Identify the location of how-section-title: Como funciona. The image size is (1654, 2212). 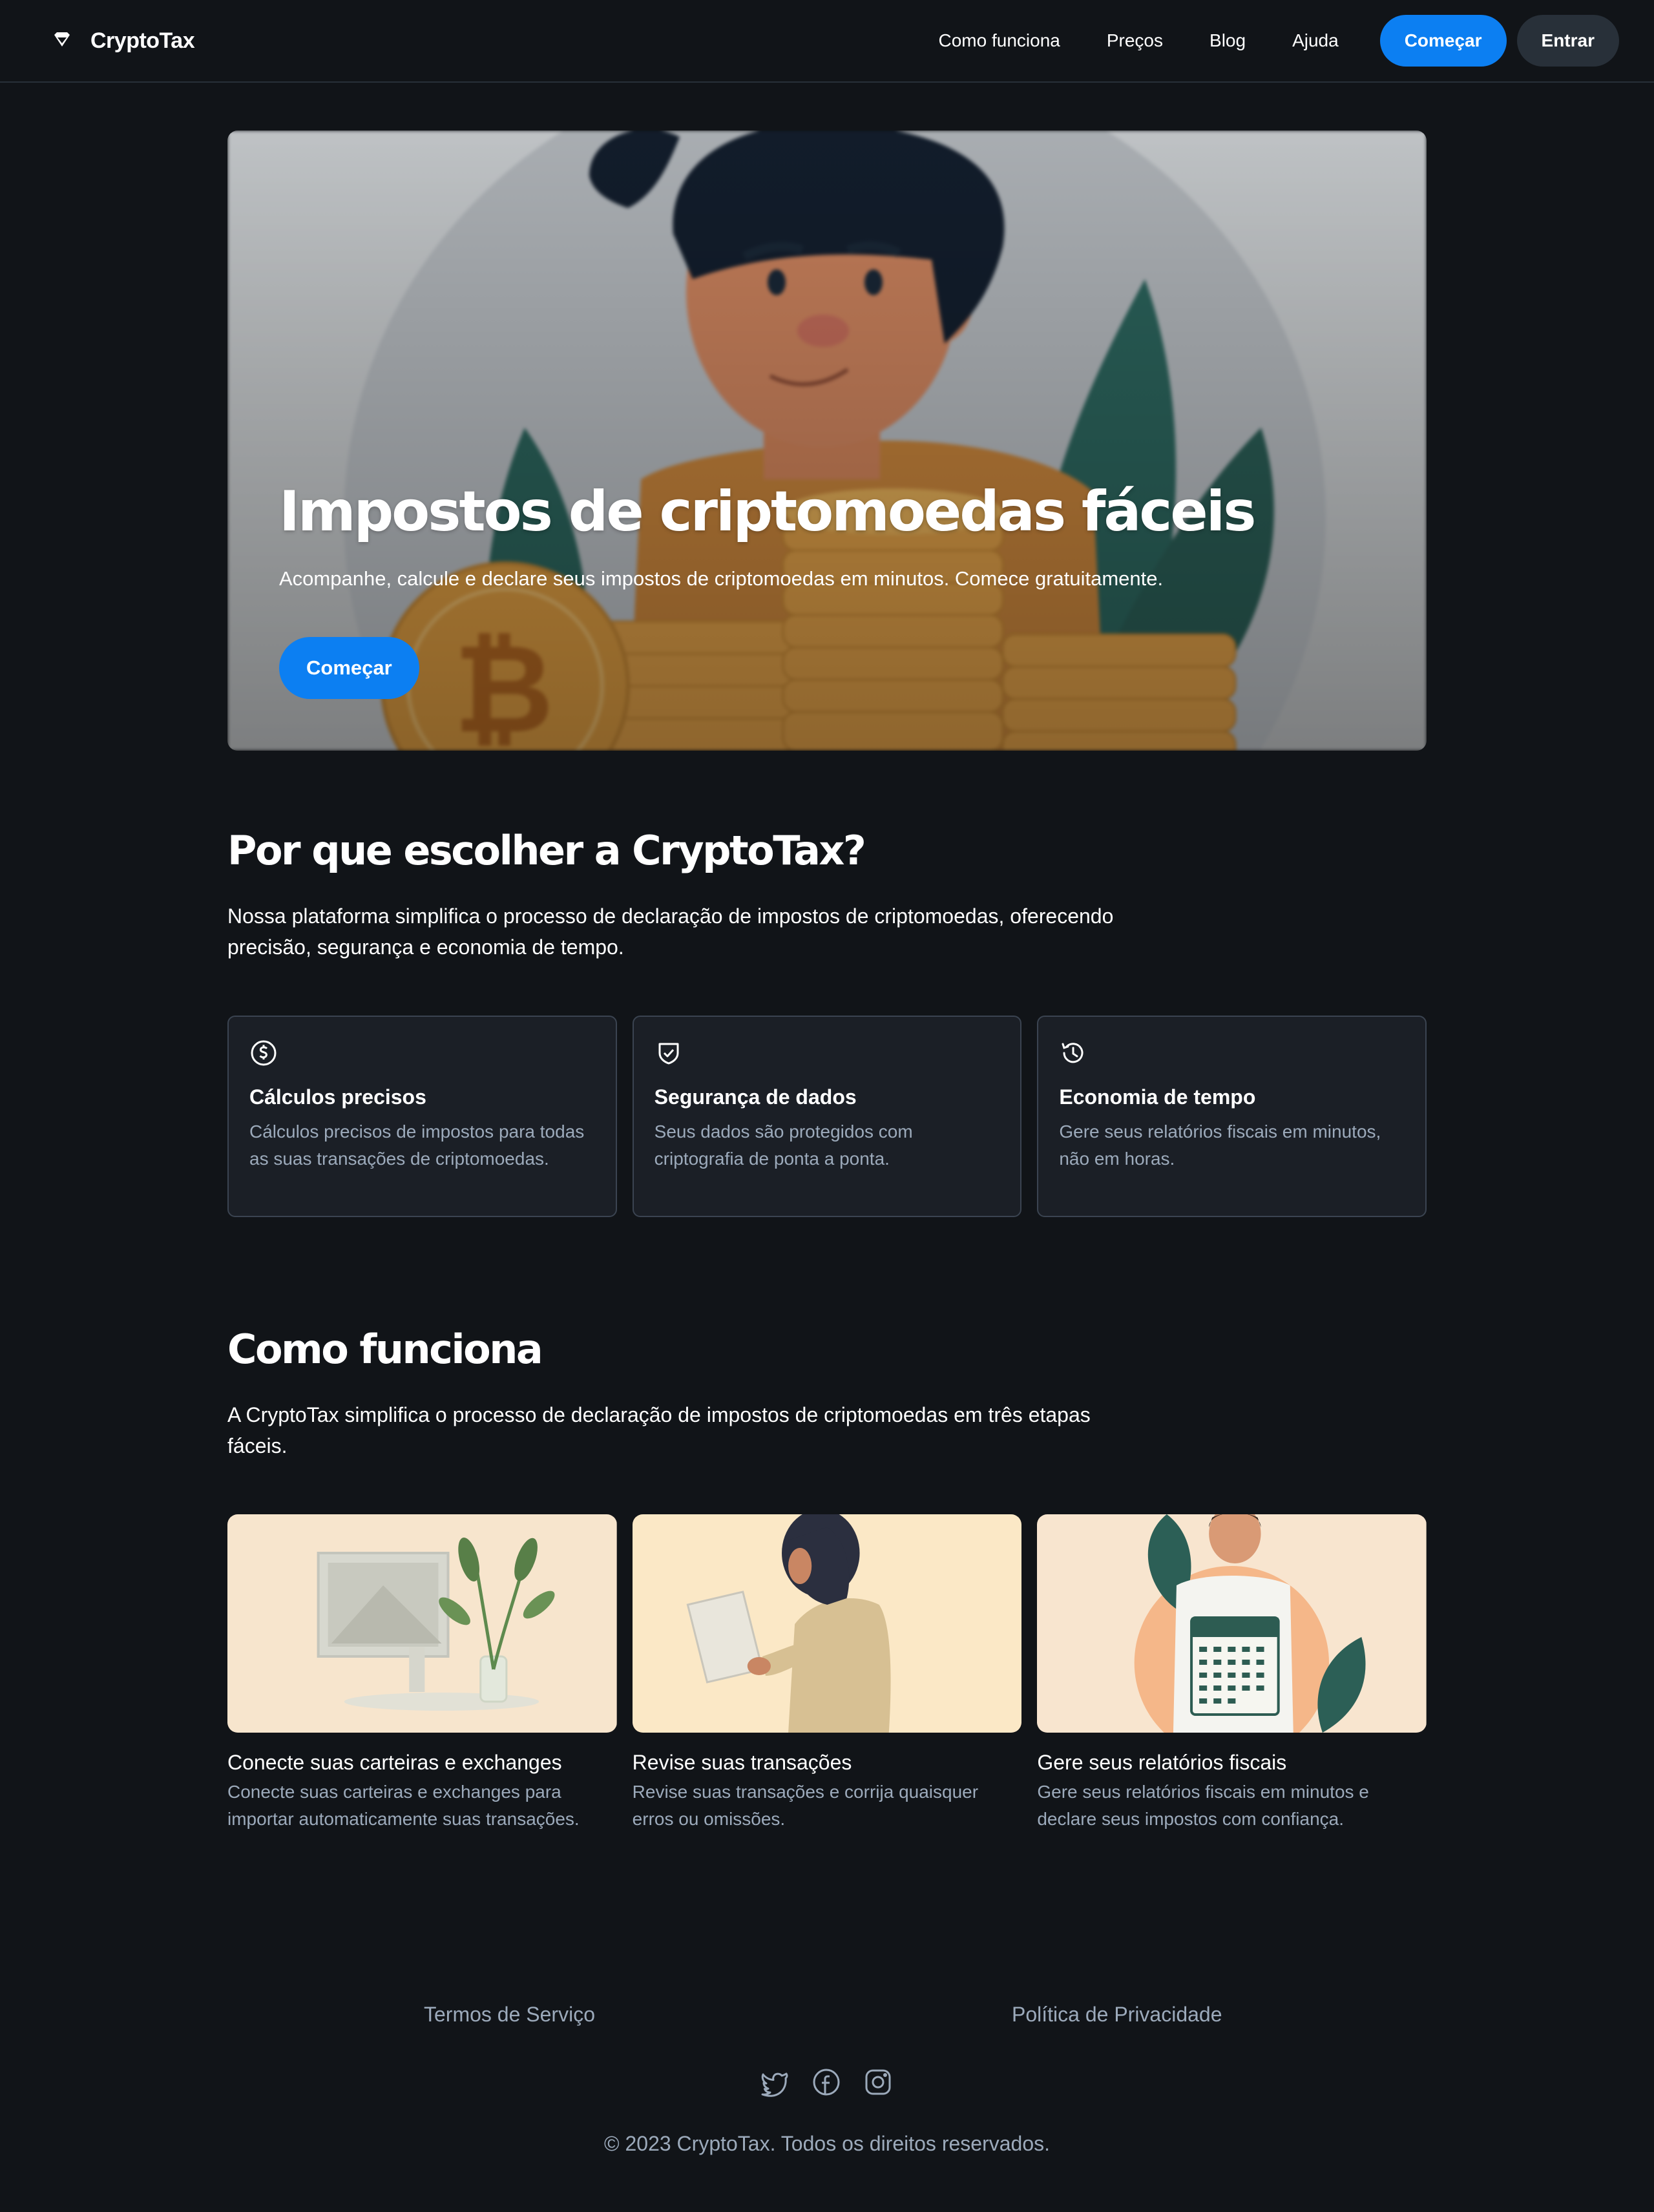
(385, 1350).